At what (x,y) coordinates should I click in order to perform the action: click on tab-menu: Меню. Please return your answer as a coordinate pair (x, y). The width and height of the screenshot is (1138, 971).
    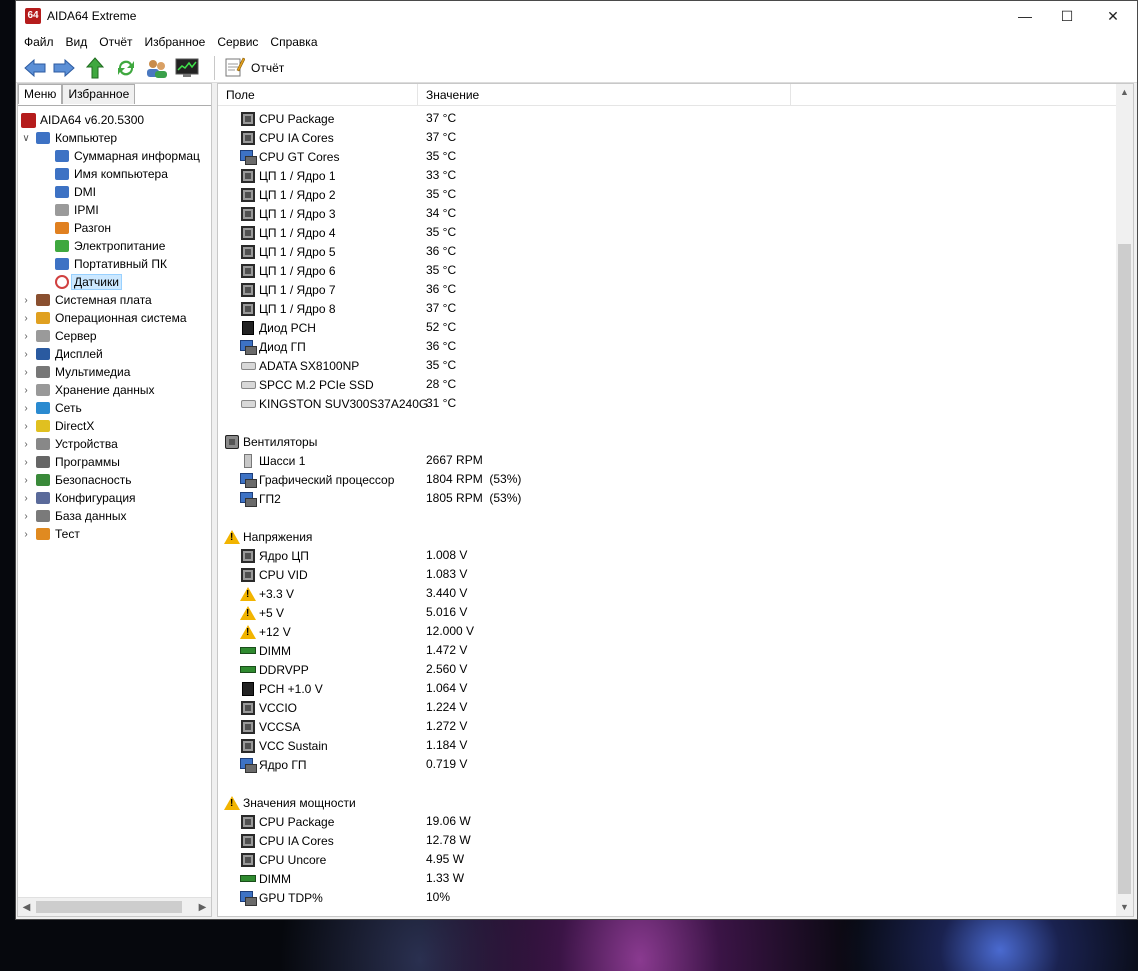
    Looking at the image, I should click on (40, 94).